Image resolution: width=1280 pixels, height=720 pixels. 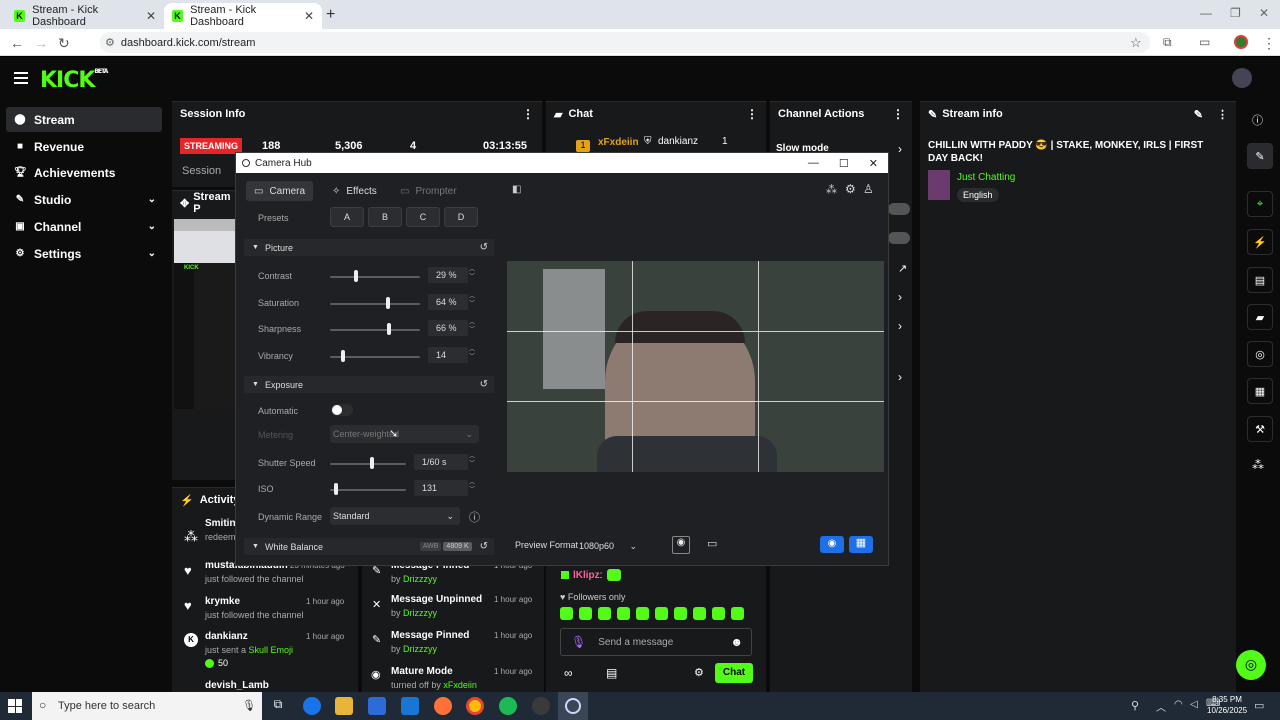 I want to click on sidebar-item-achievements: 🏆︎ Achievements, so click(x=84, y=172).